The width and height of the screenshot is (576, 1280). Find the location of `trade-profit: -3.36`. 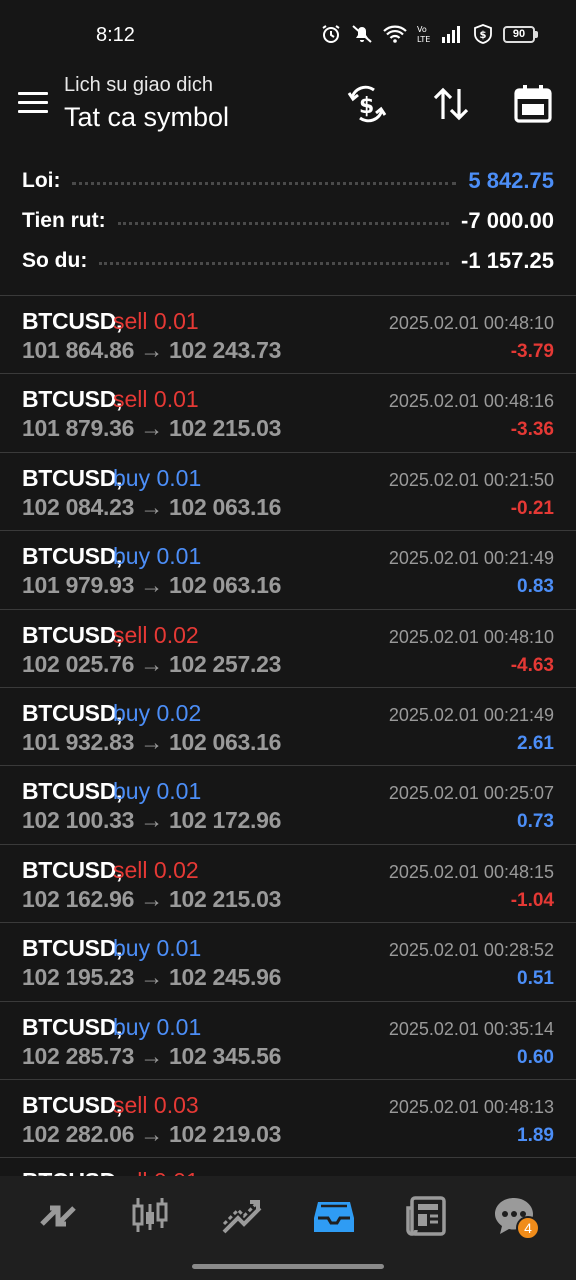

trade-profit: -3.36 is located at coordinates (532, 430).